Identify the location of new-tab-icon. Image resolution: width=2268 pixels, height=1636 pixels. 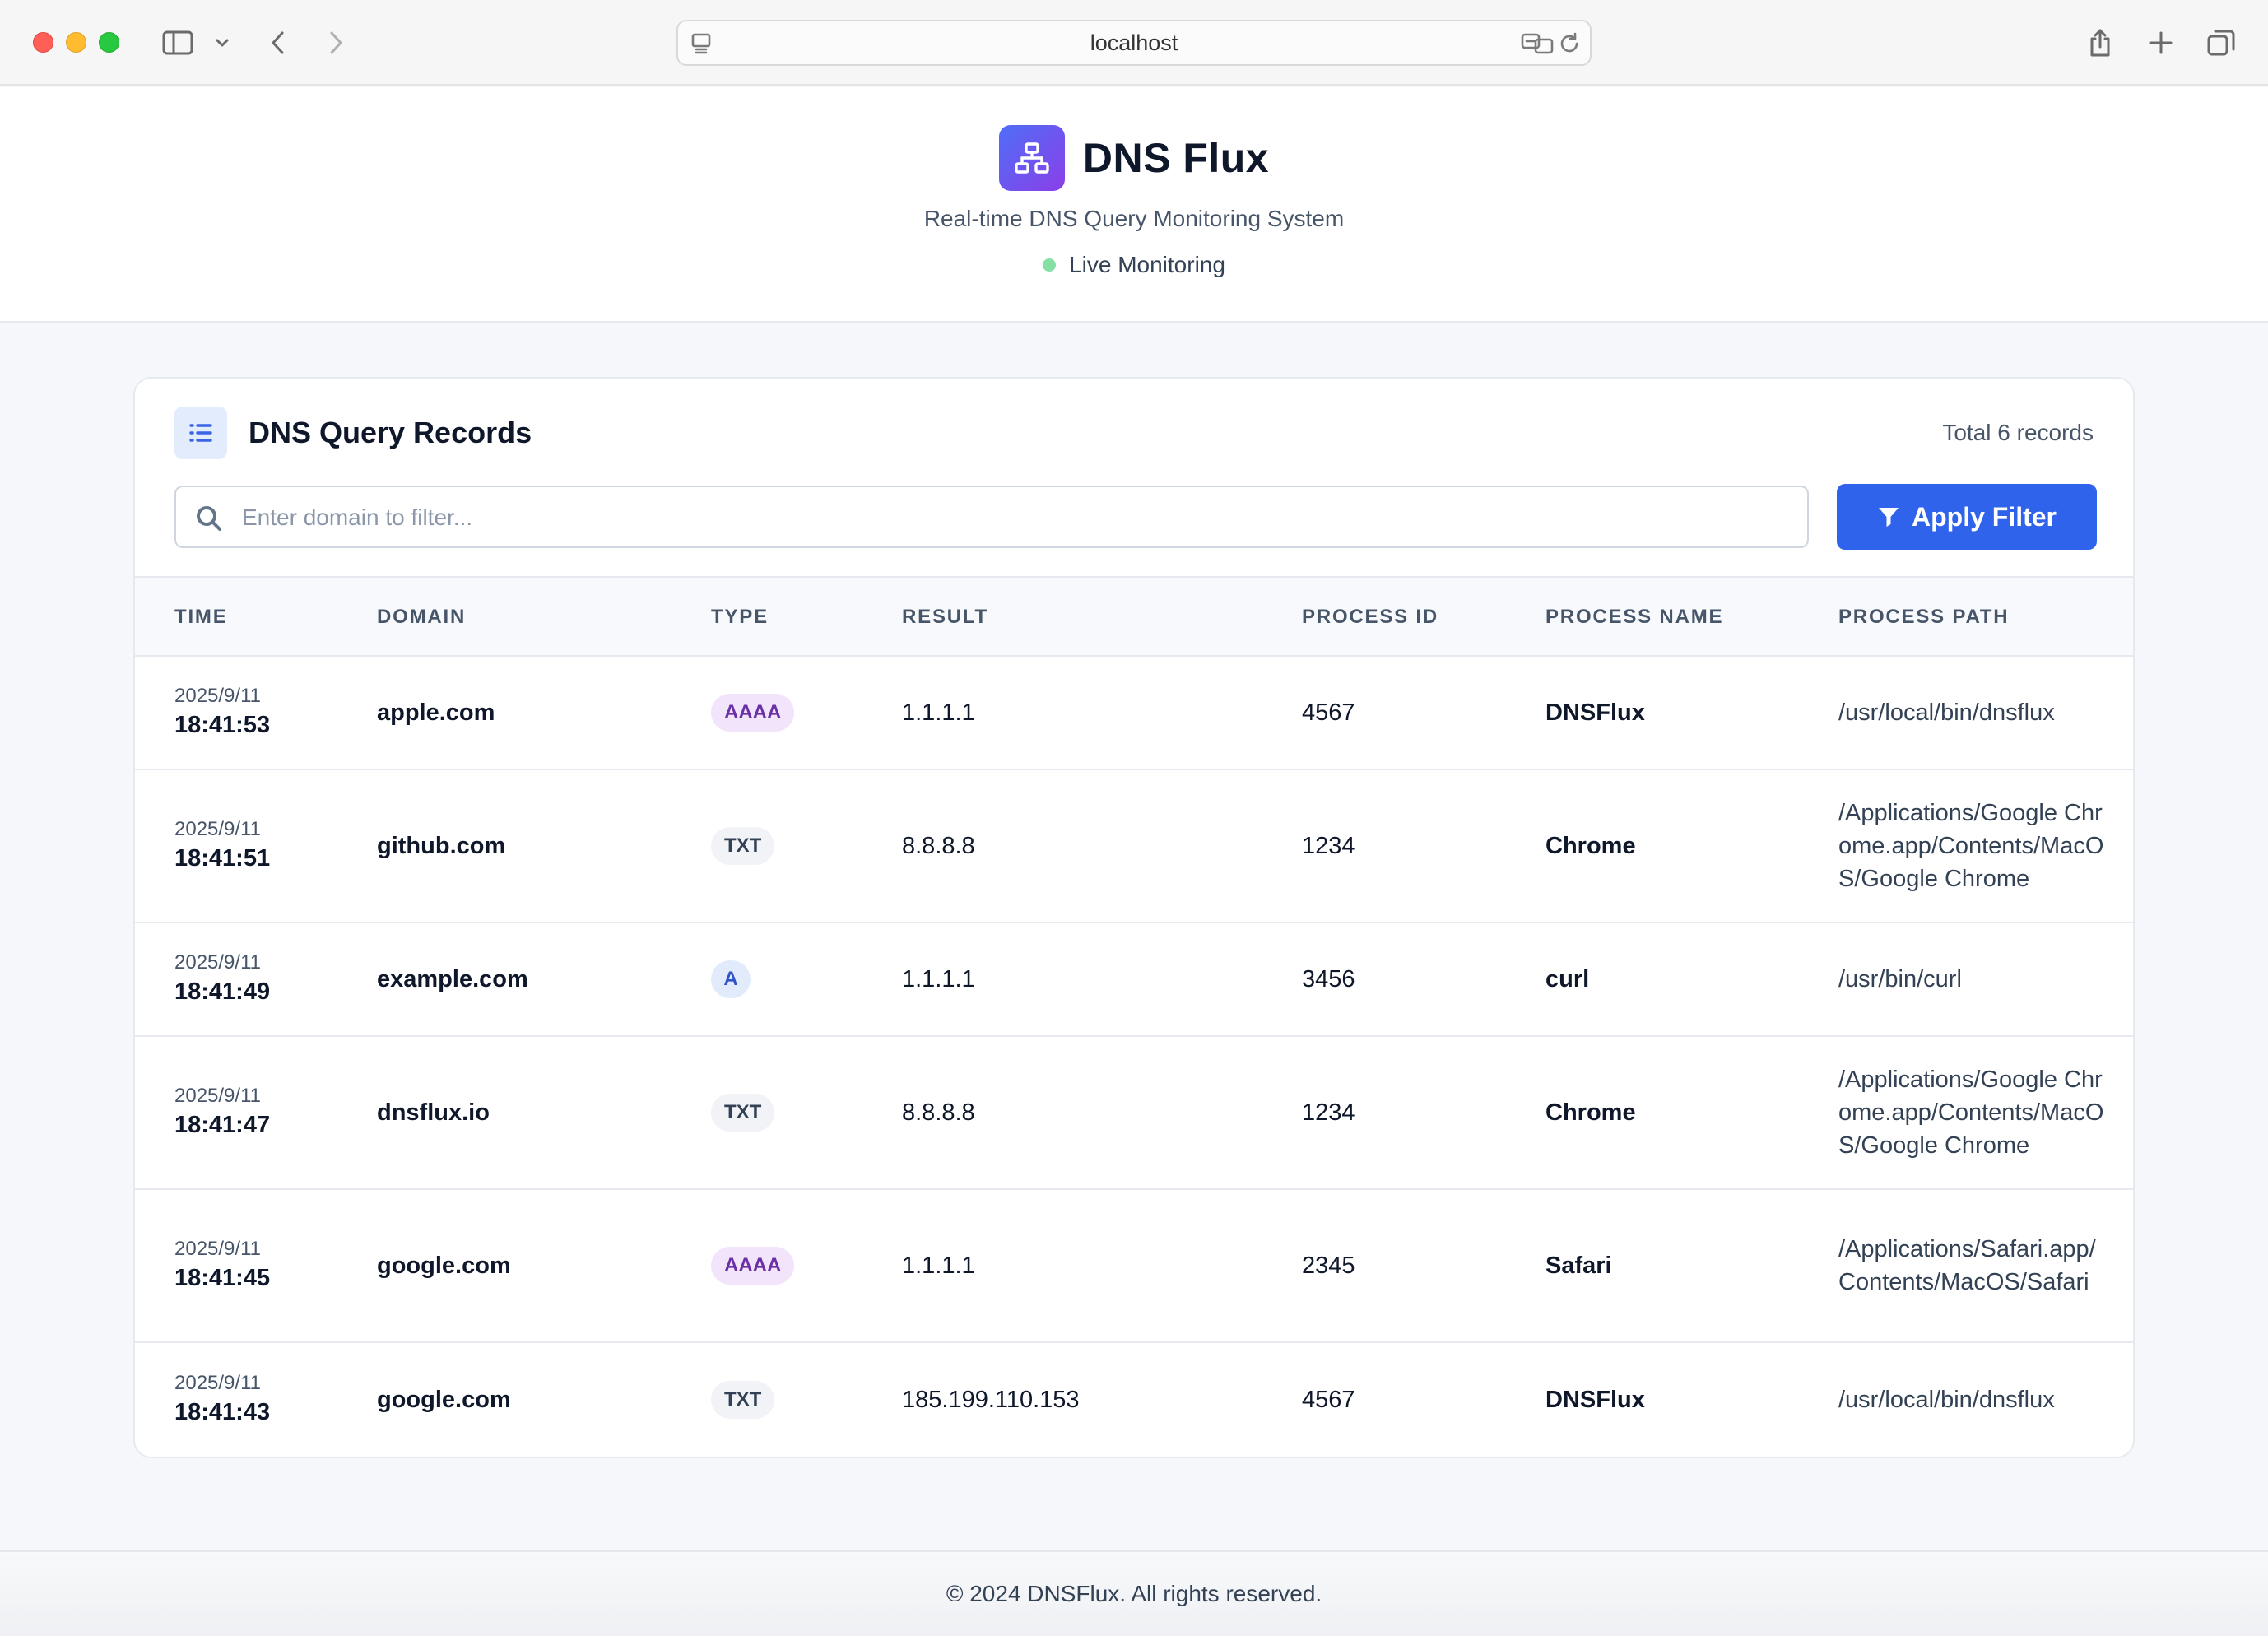
(2161, 43).